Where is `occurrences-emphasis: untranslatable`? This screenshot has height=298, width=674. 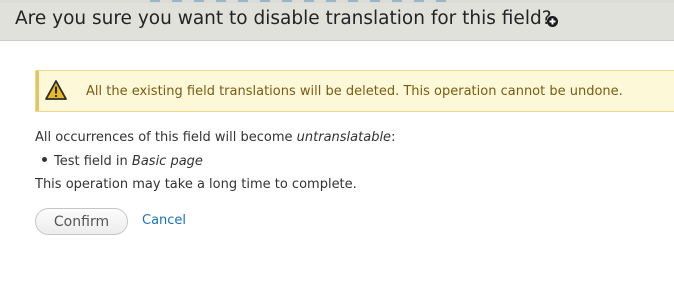 occurrences-emphasis: untranslatable is located at coordinates (344, 137).